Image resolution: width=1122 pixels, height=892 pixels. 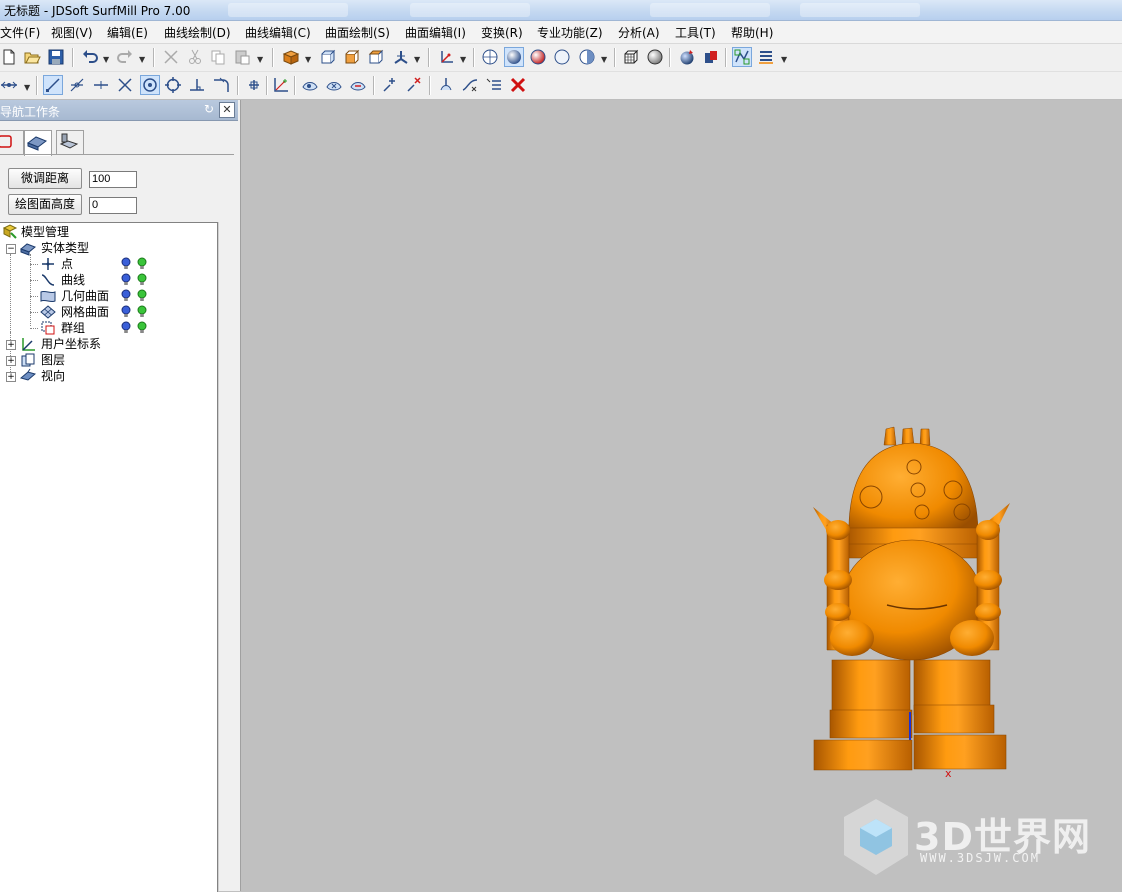 What do you see at coordinates (197, 85) in the screenshot?
I see `perpendicular-icon` at bounding box center [197, 85].